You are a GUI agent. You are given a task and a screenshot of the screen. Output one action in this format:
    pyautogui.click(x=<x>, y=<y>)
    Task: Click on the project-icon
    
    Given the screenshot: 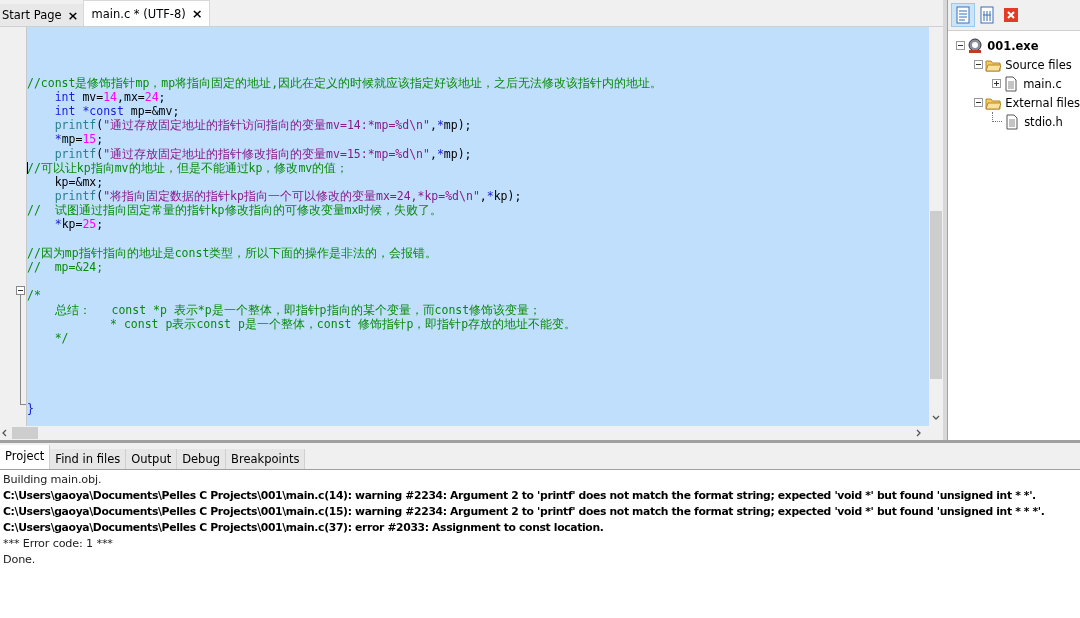 What is the action you would take?
    pyautogui.click(x=975, y=45)
    